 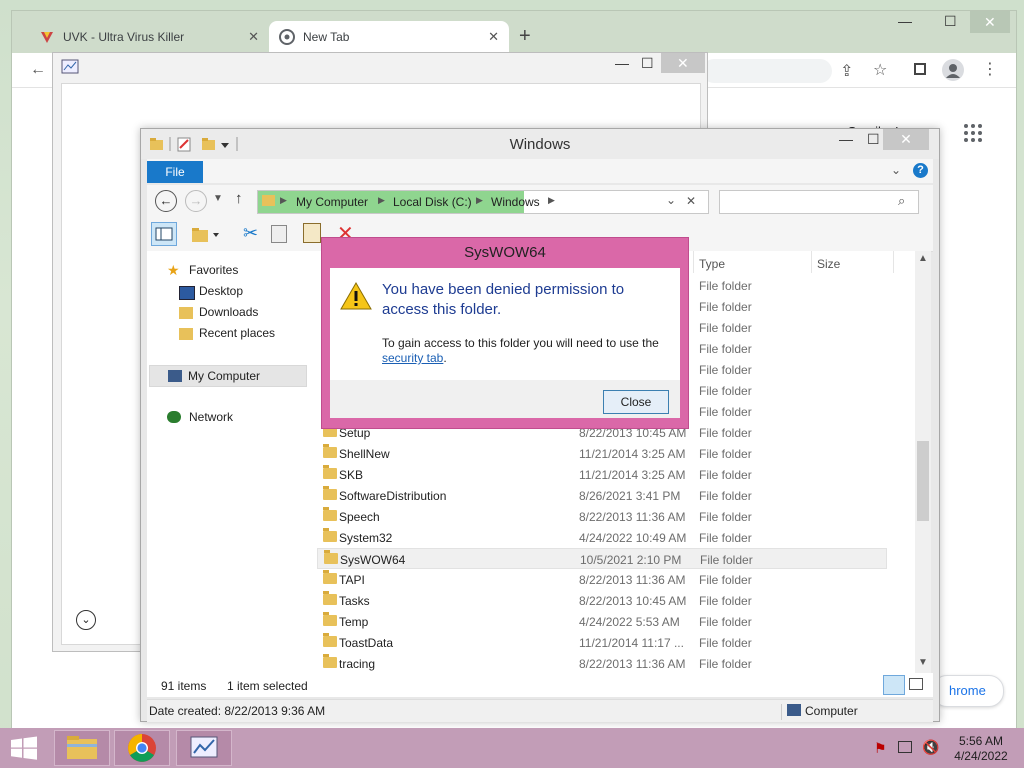 What do you see at coordinates (184, 686) in the screenshot?
I see `item-count: 91 items` at bounding box center [184, 686].